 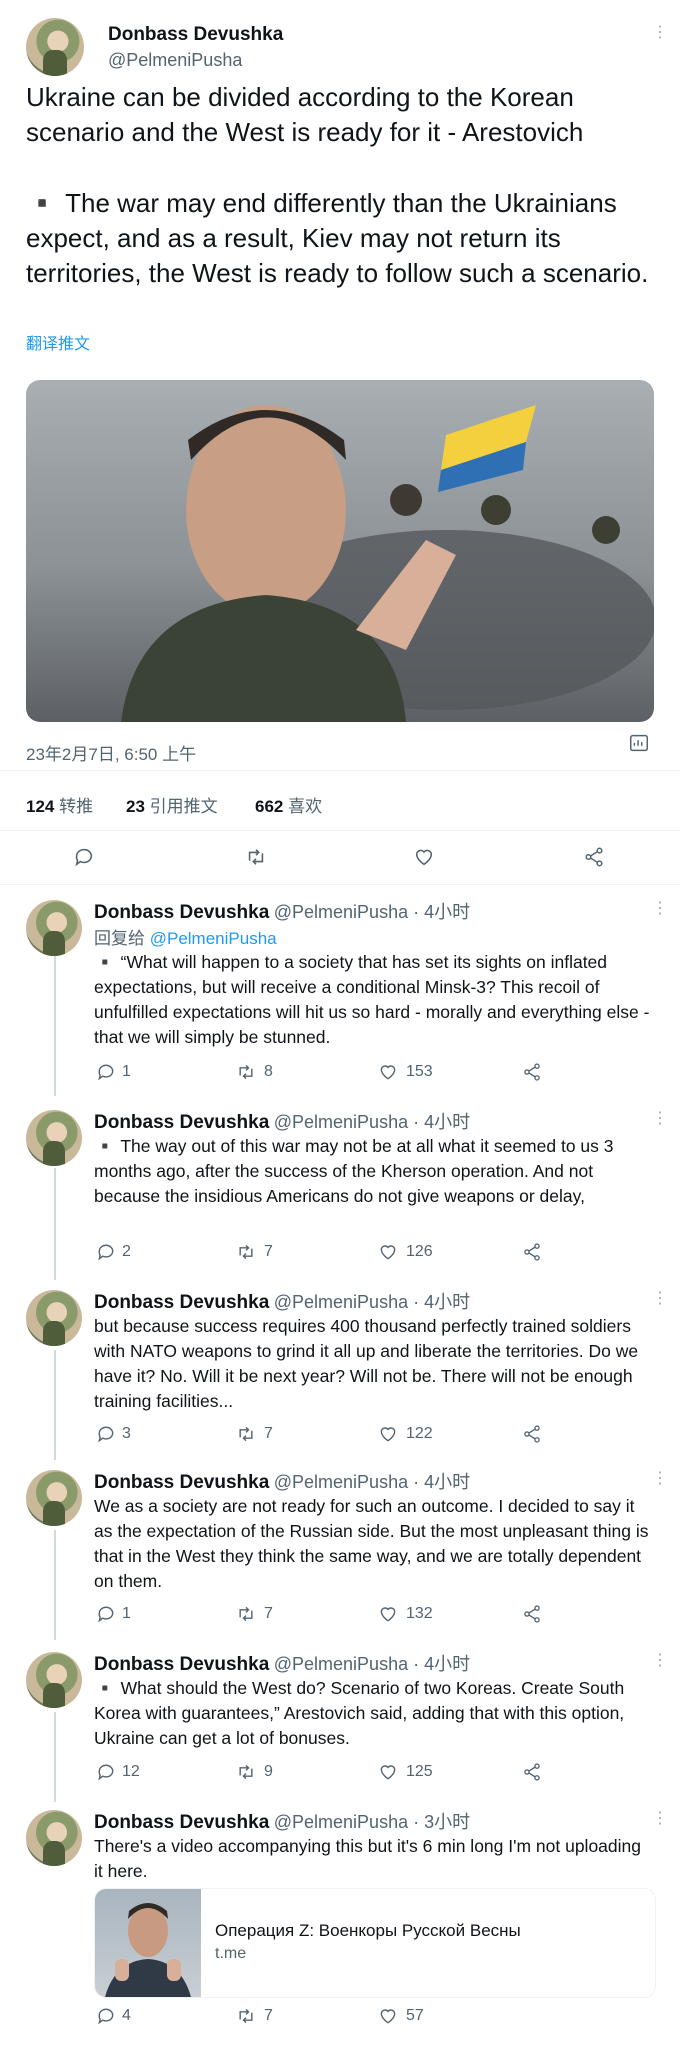 What do you see at coordinates (131, 1771) in the screenshot?
I see `reply-count: 12` at bounding box center [131, 1771].